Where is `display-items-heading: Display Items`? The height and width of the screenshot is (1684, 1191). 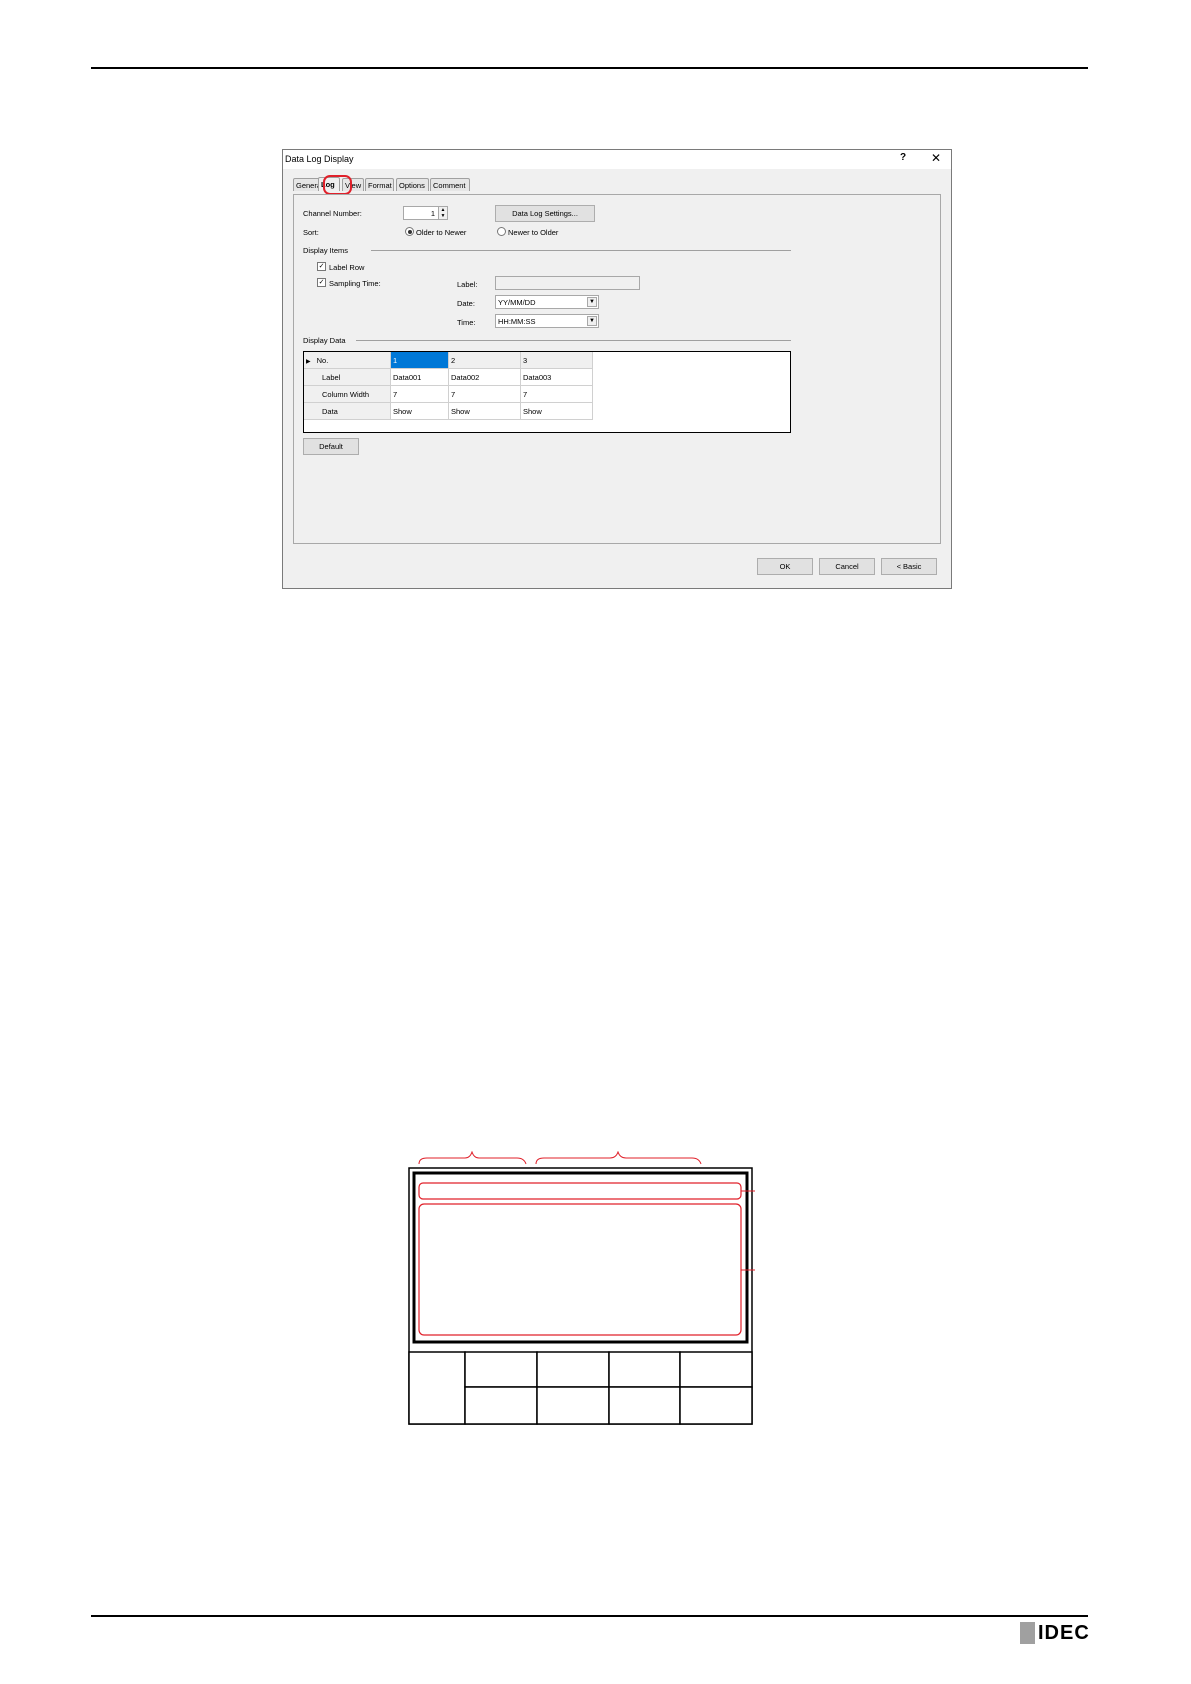
display-items-heading: Display Items is located at coordinates (326, 250).